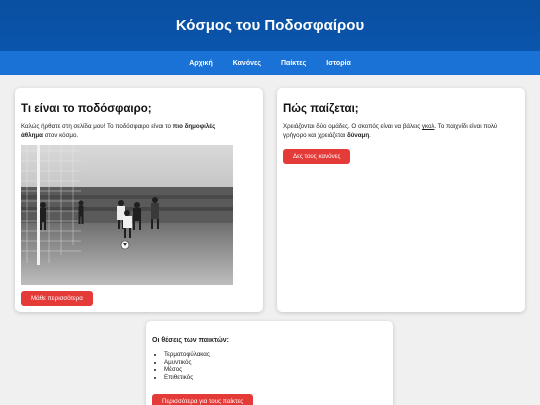 This screenshot has height=405, width=540. What do you see at coordinates (428, 126) in the screenshot?
I see `goal-link: γκολ` at bounding box center [428, 126].